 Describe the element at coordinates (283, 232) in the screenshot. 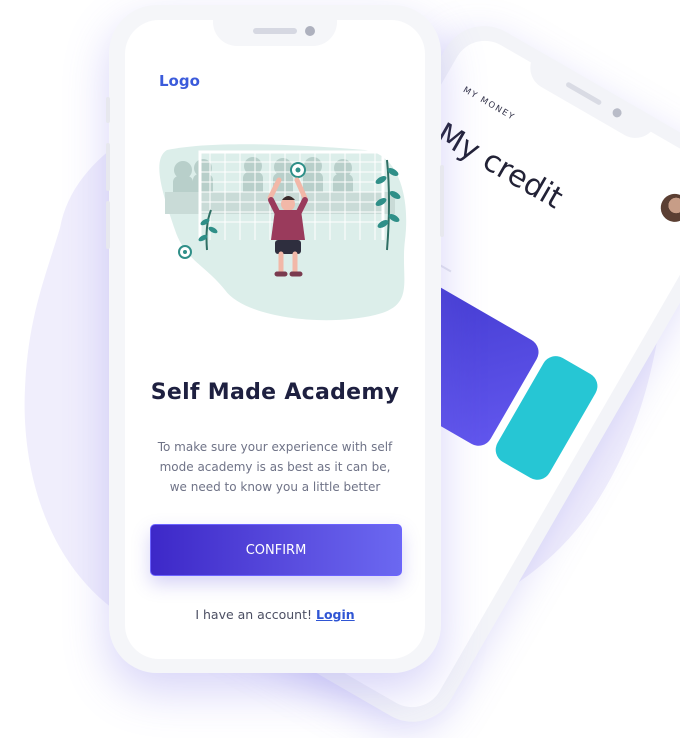

I see `goalkeeper-illustration` at that location.